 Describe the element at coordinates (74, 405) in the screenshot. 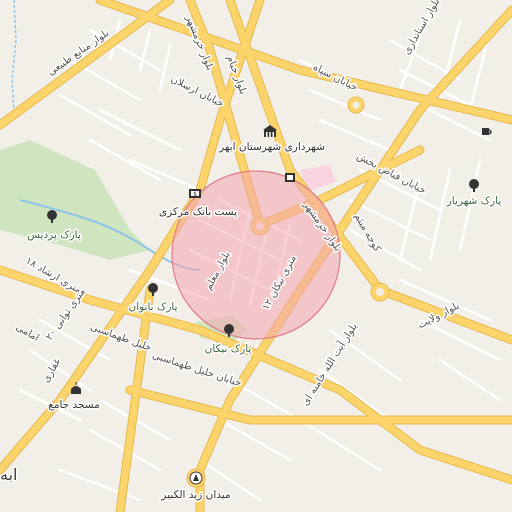

I see `poi-label-jame-mosque: مسجد جامع` at that location.